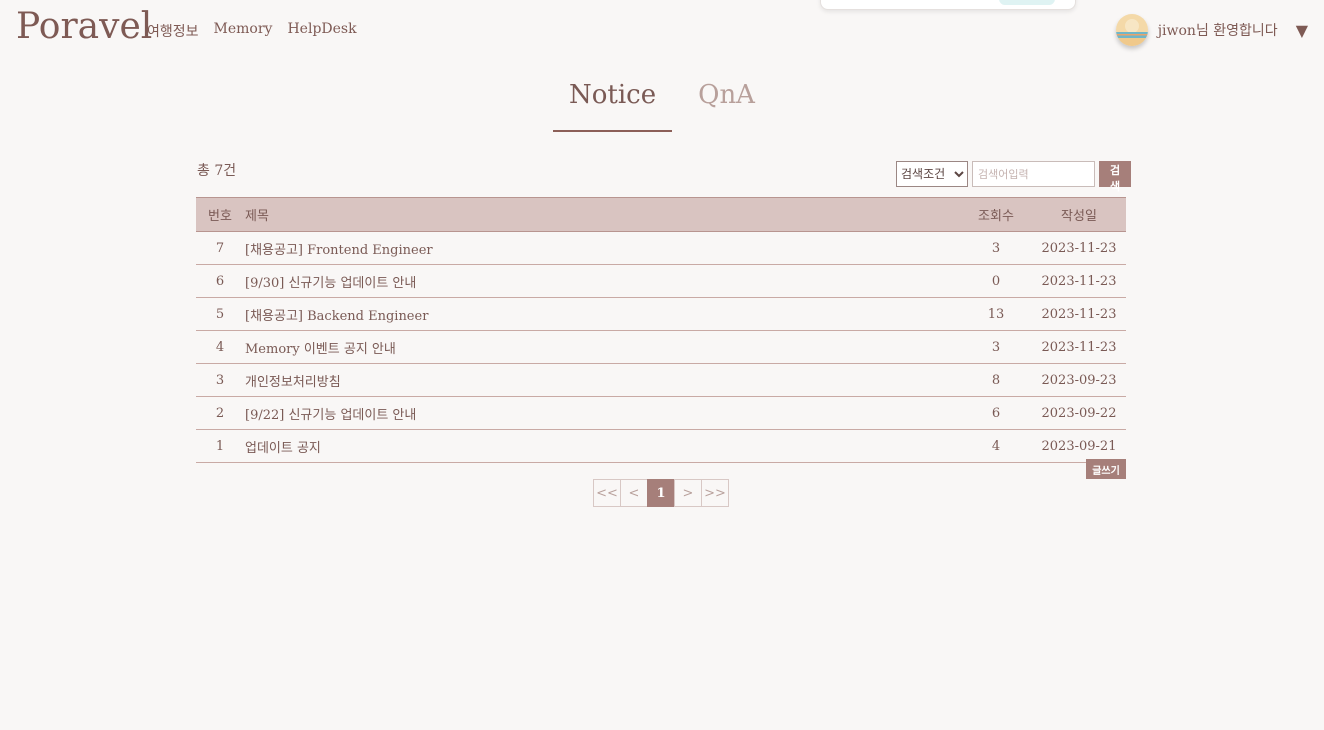 Image resolution: width=1324 pixels, height=730 pixels. What do you see at coordinates (948, 5) in the screenshot?
I see `popup-fragment` at bounding box center [948, 5].